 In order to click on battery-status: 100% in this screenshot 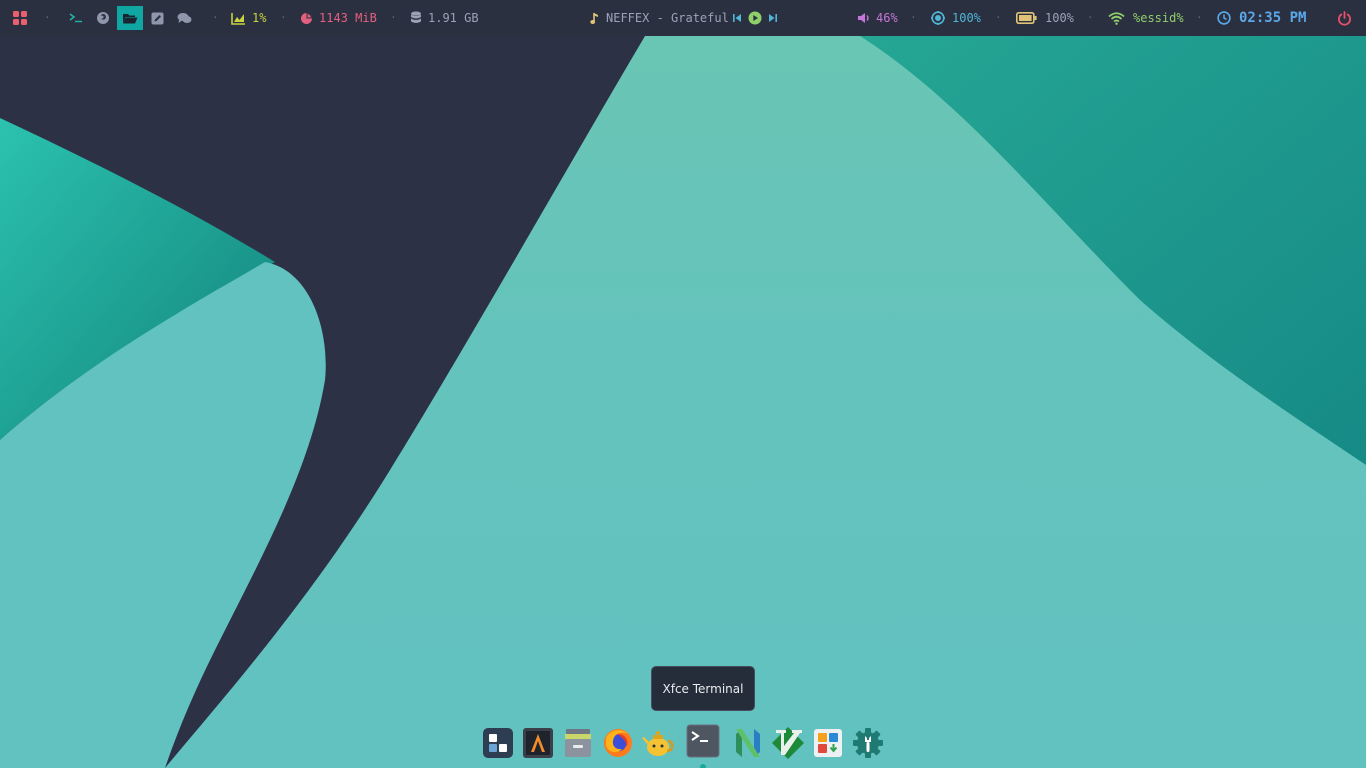, I will do `click(1045, 18)`.